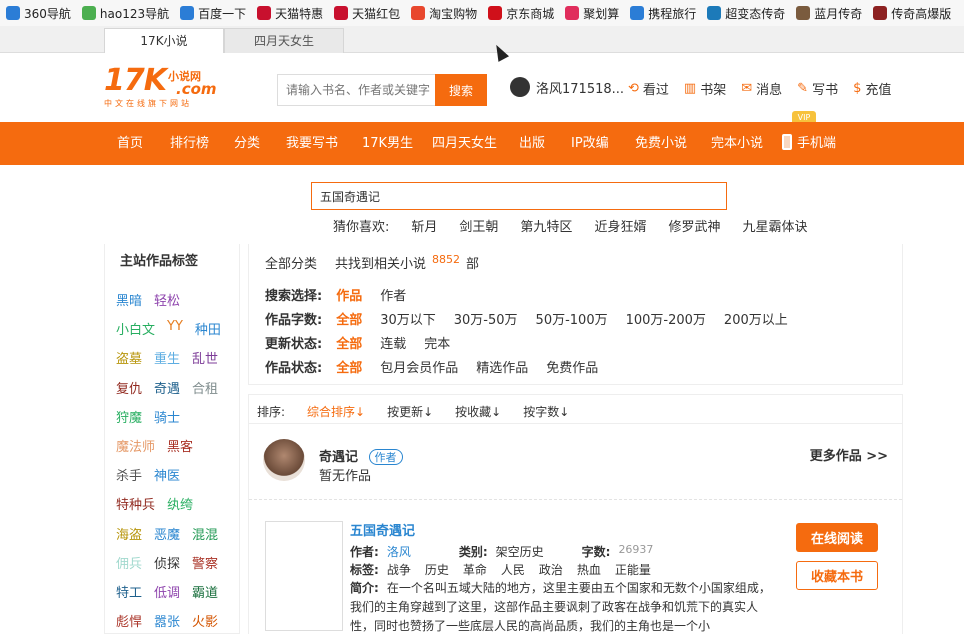 Image resolution: width=964 pixels, height=636 pixels. What do you see at coordinates (356, 90) in the screenshot?
I see `header-search-input` at bounding box center [356, 90].